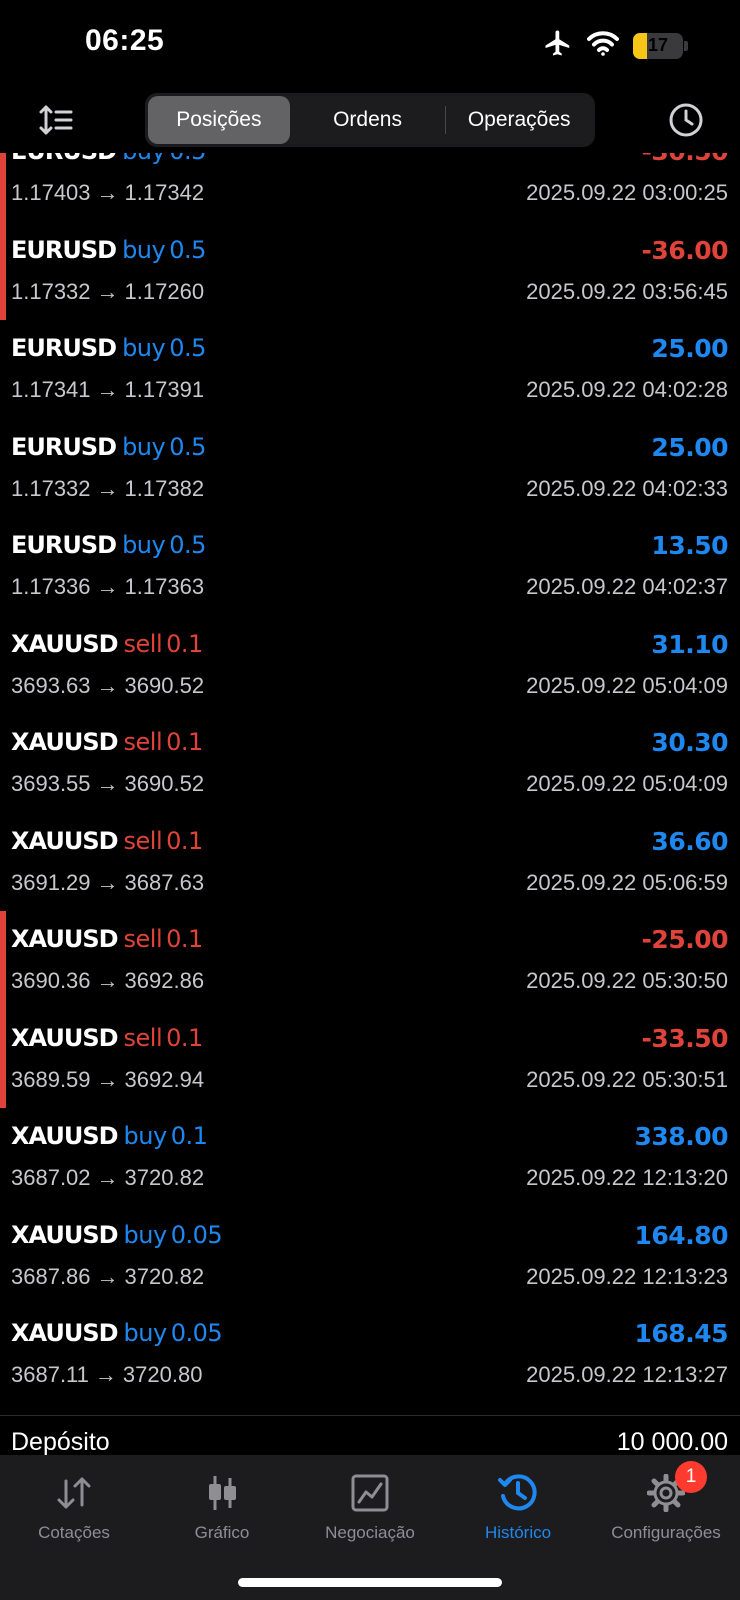 This screenshot has width=740, height=1600. I want to click on tab-orders: Ordens, so click(368, 120).